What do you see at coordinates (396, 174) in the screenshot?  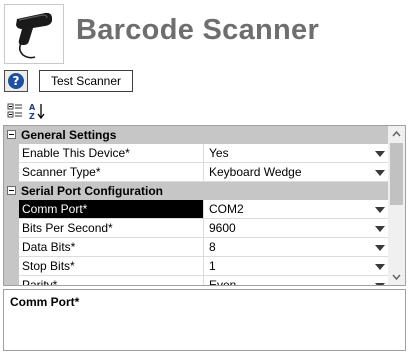 I see `scroll-thumb` at bounding box center [396, 174].